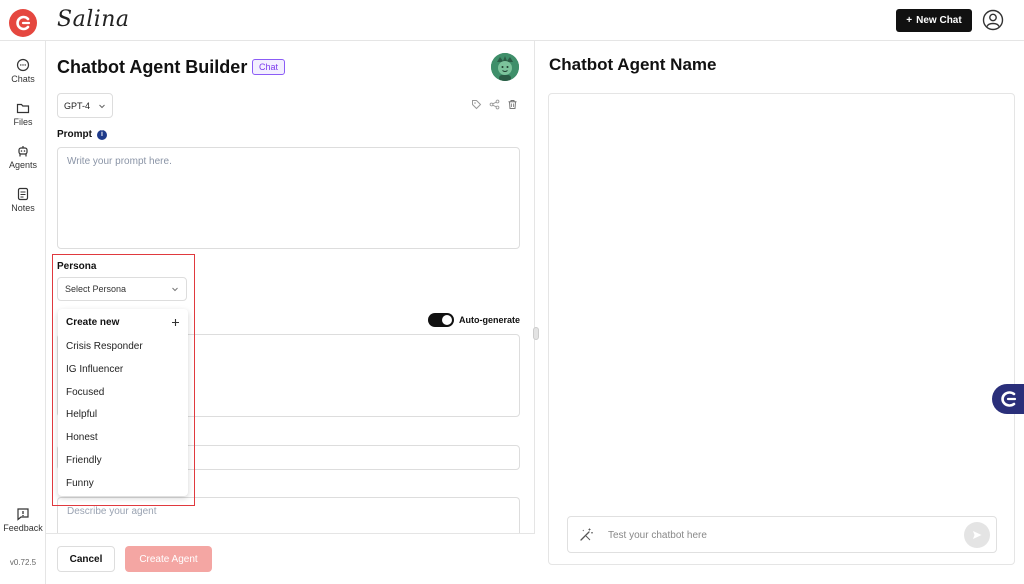 Image resolution: width=1024 pixels, height=584 pixels. I want to click on nav-item-notes: Notes, so click(23, 200).